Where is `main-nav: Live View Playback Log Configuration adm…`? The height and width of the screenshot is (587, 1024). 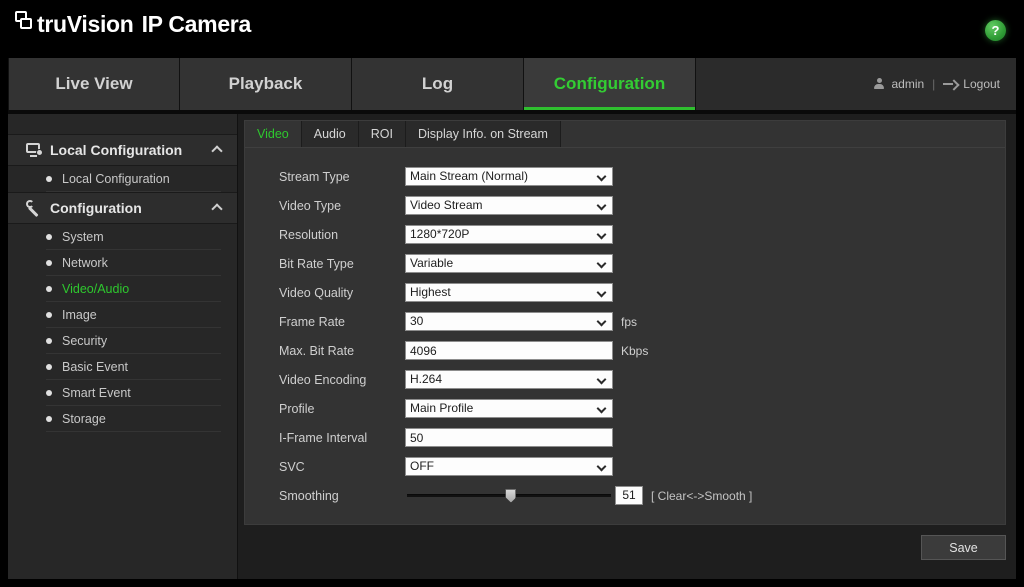
main-nav: Live View Playback Log Configuration adm… is located at coordinates (512, 84).